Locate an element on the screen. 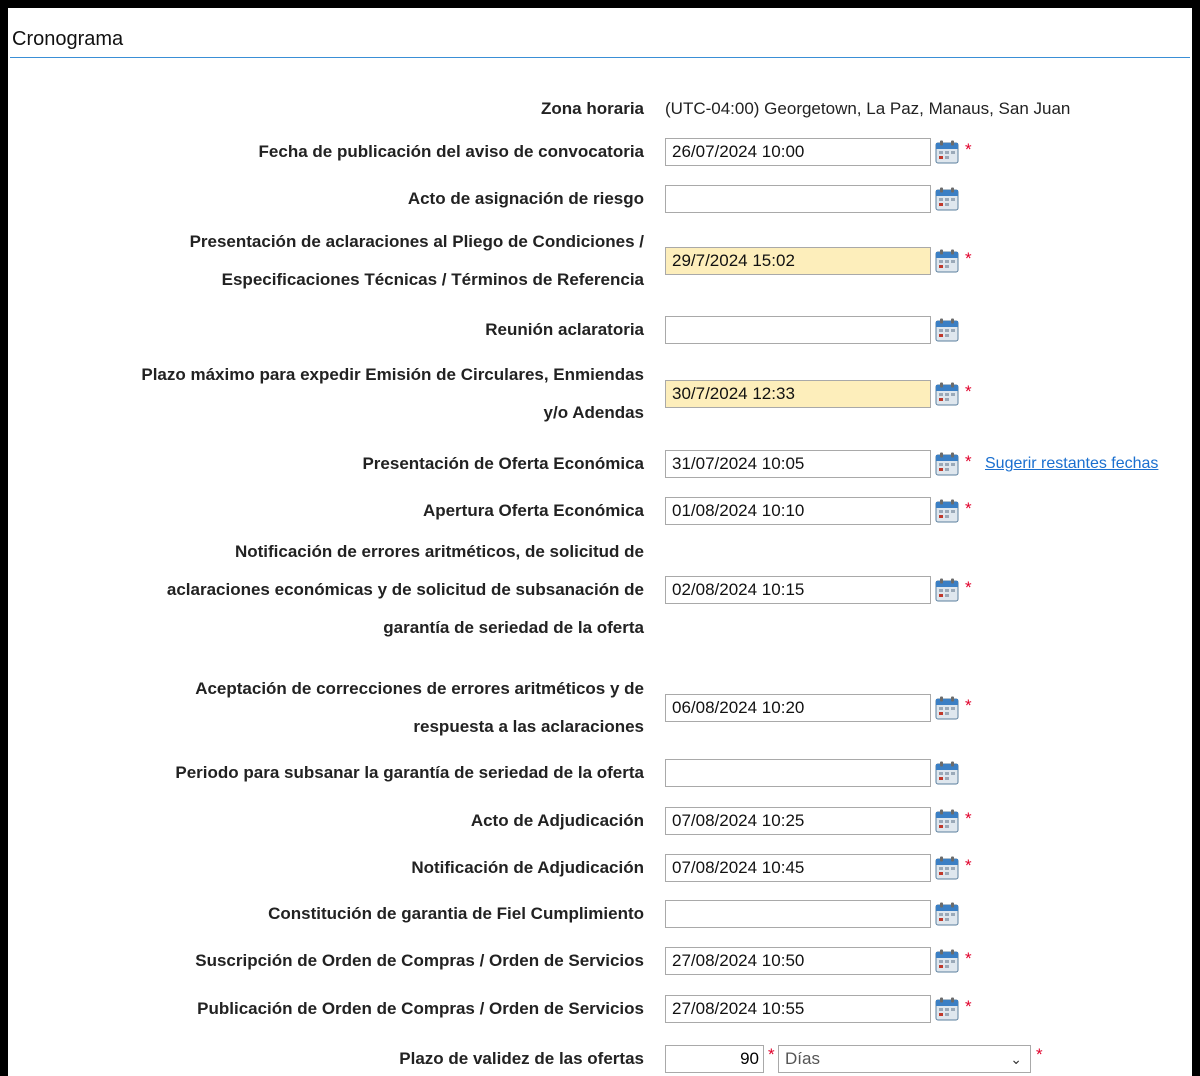 The width and height of the screenshot is (1200, 1076). schedule-label: Notificación de Adjudicación is located at coordinates (527, 867).